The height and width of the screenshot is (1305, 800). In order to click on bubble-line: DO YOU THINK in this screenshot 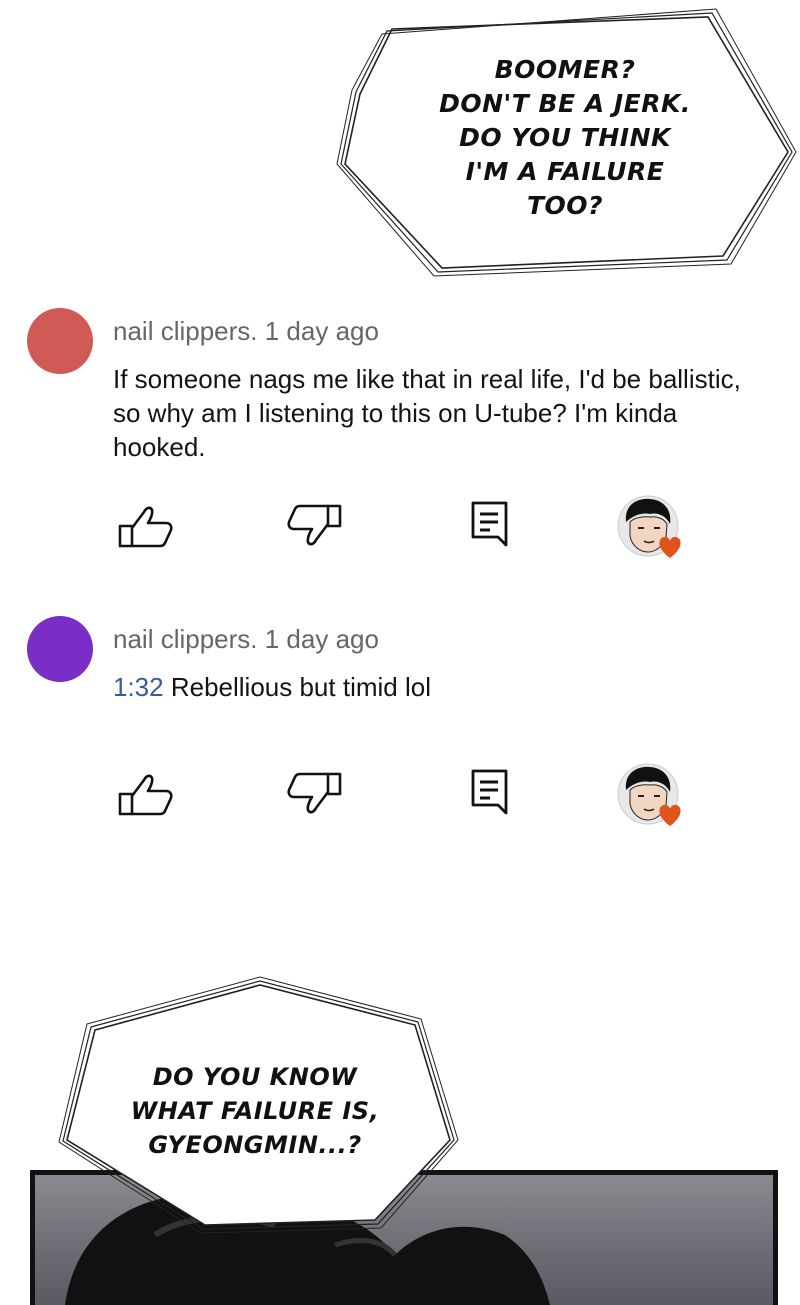, I will do `click(565, 137)`.